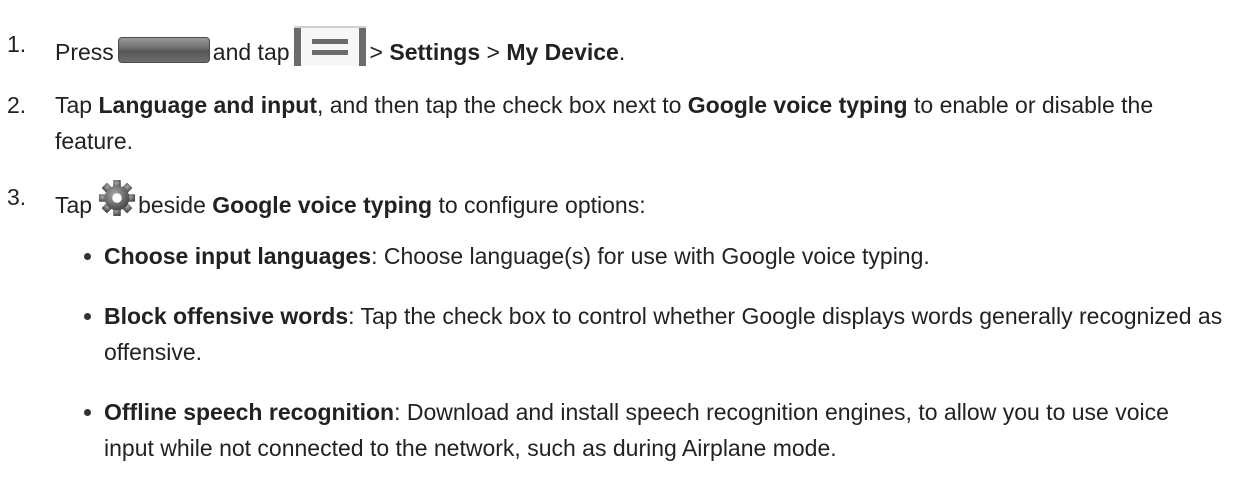  I want to click on option-term: Offline speech recognition, so click(249, 412).